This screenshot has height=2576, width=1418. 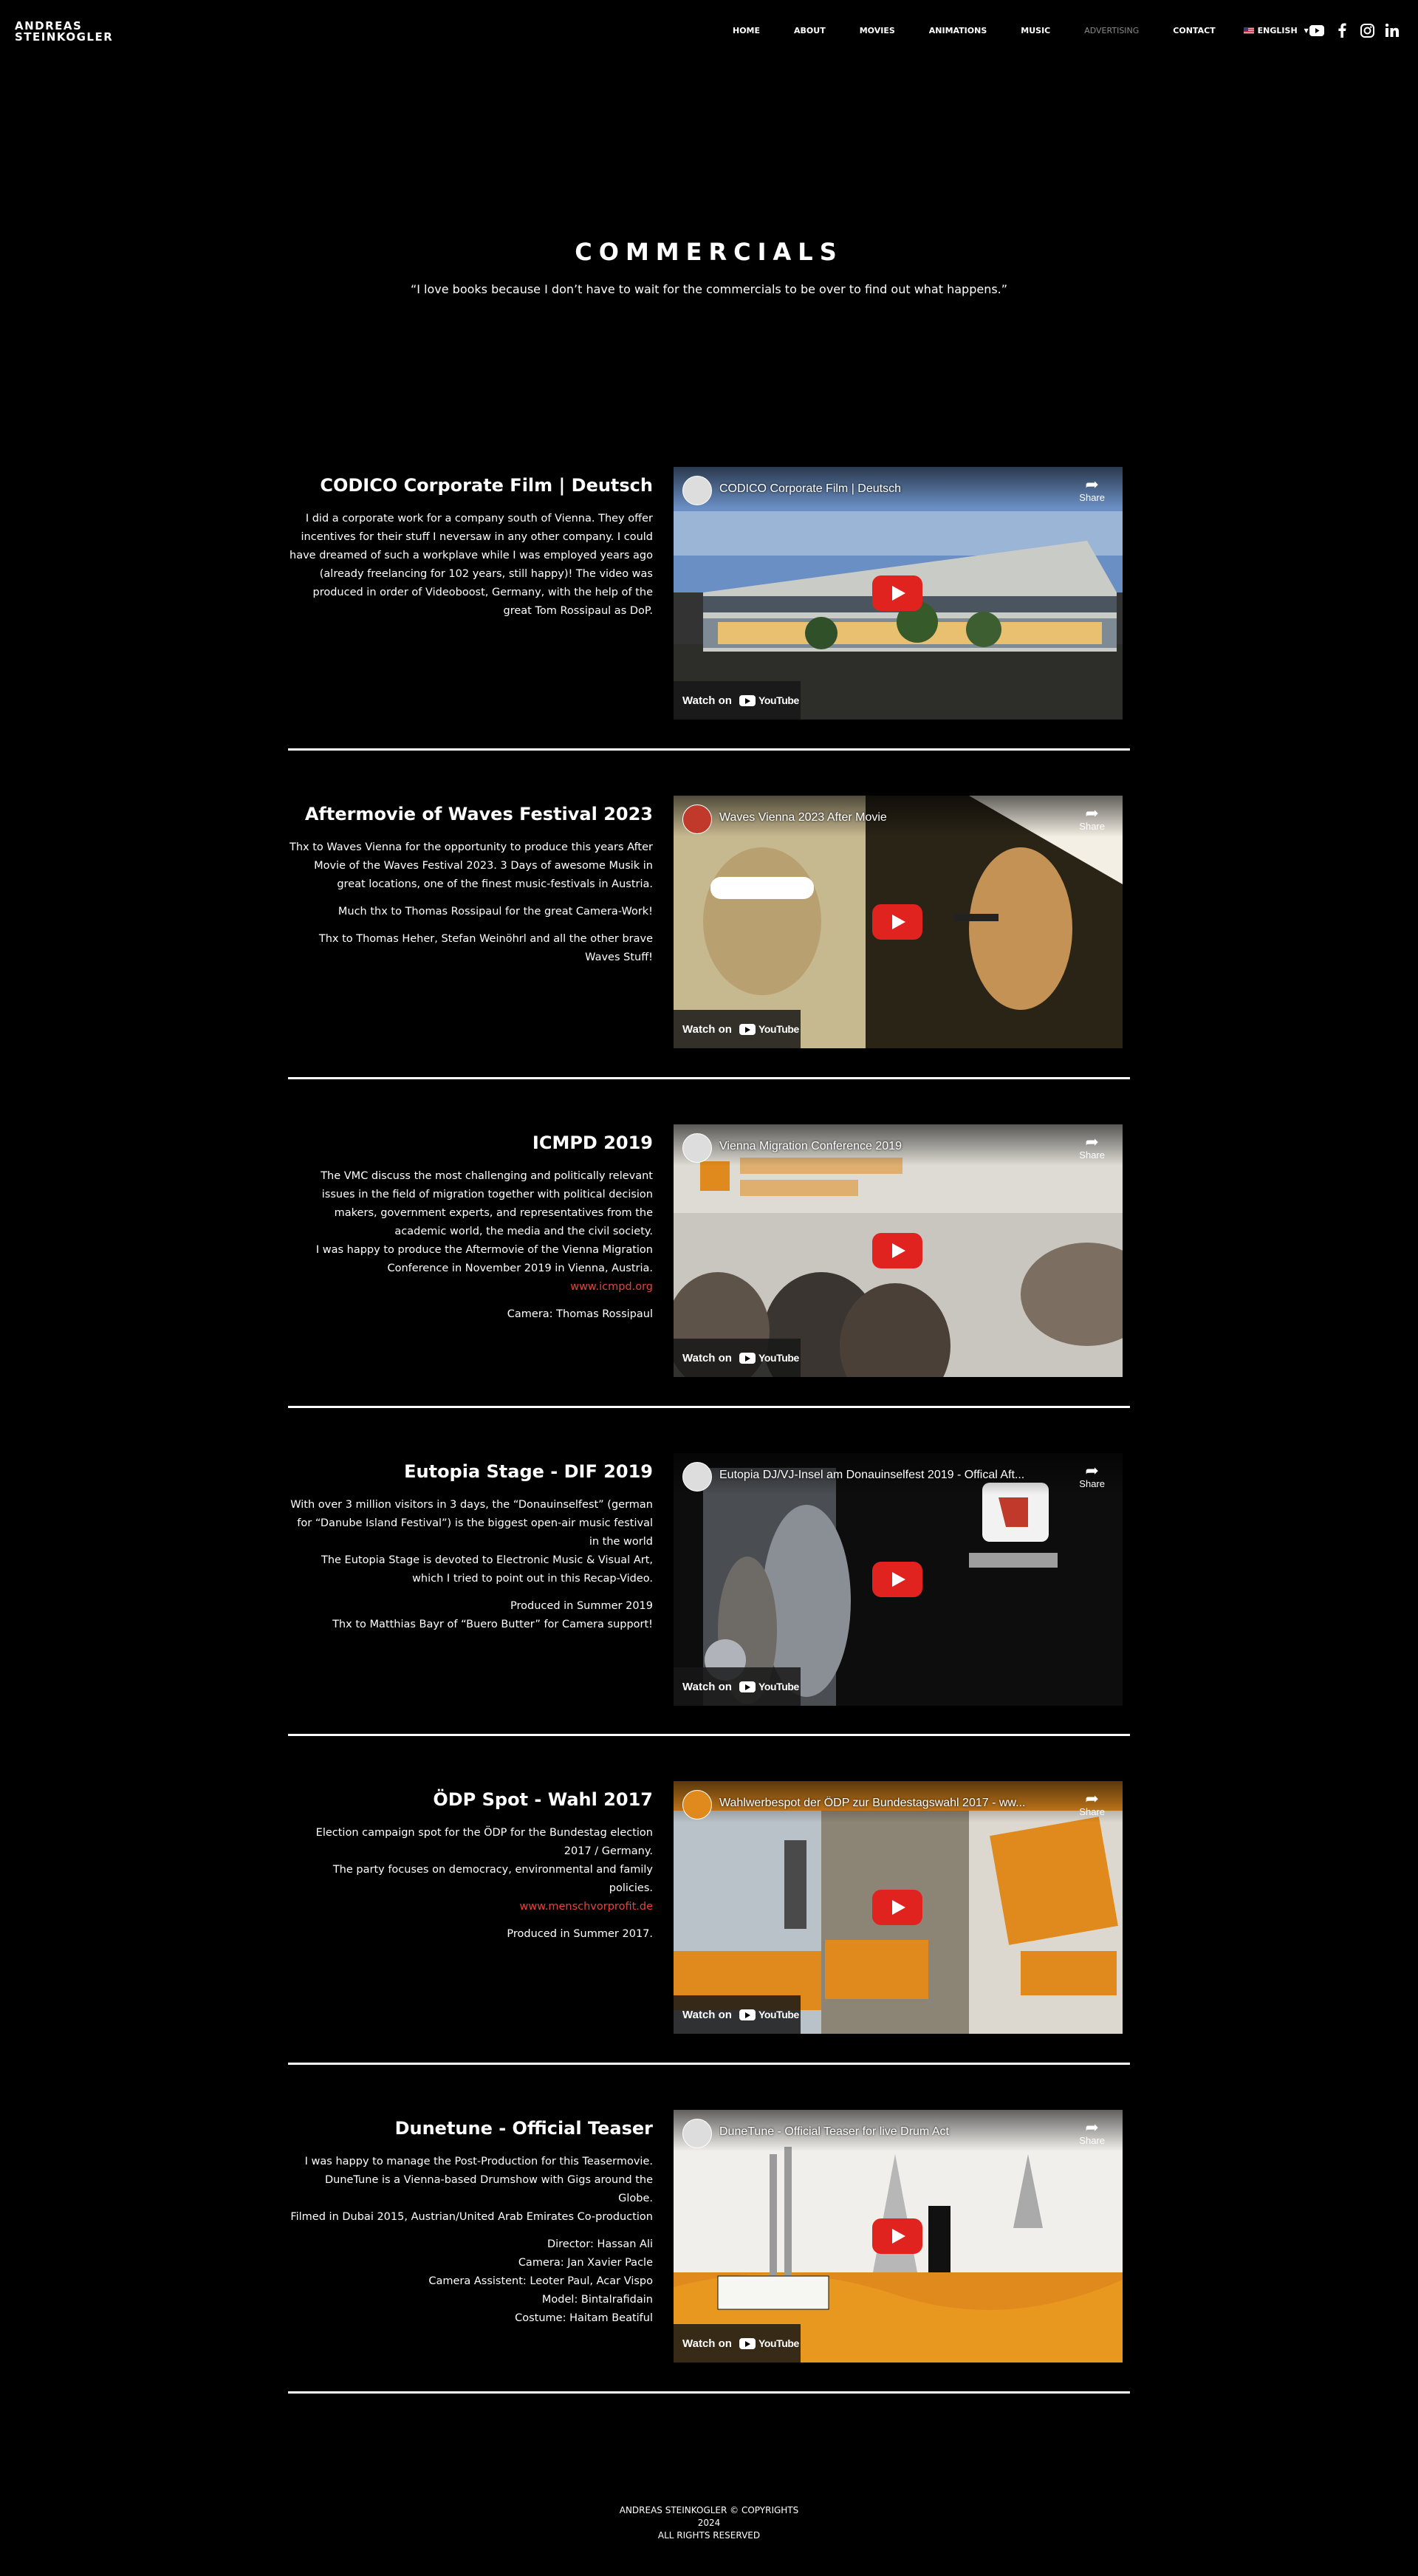 I want to click on language-selector: ENGLISH ▼, so click(x=1276, y=31).